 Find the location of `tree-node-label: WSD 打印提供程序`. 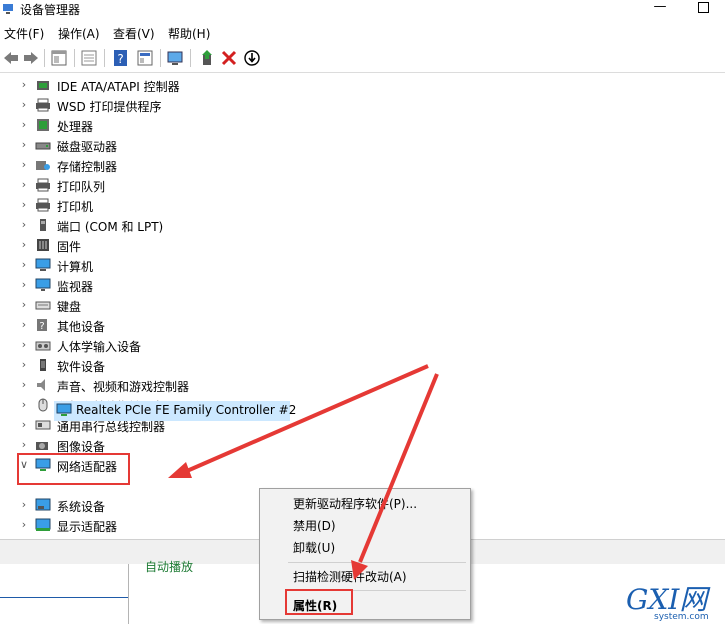

tree-node-label: WSD 打印提供程序 is located at coordinates (109, 107).